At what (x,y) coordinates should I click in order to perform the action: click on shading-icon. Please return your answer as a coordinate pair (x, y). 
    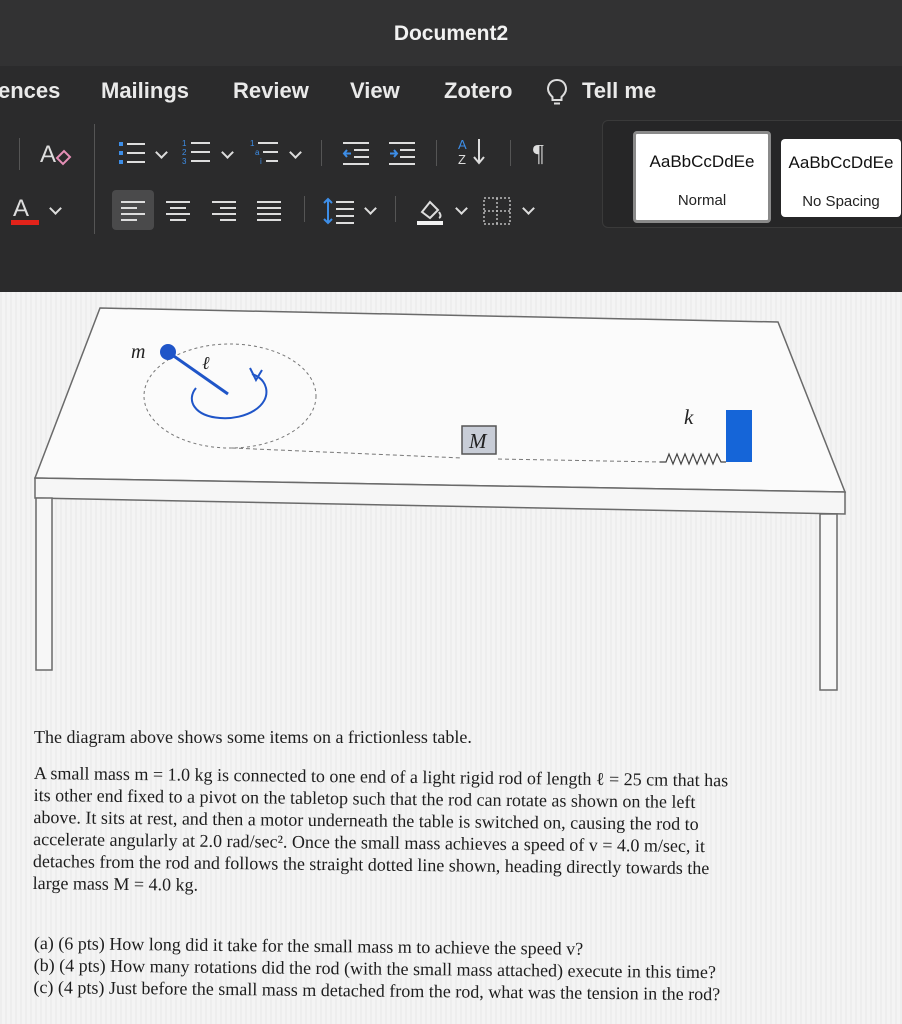
    Looking at the image, I should click on (430, 213).